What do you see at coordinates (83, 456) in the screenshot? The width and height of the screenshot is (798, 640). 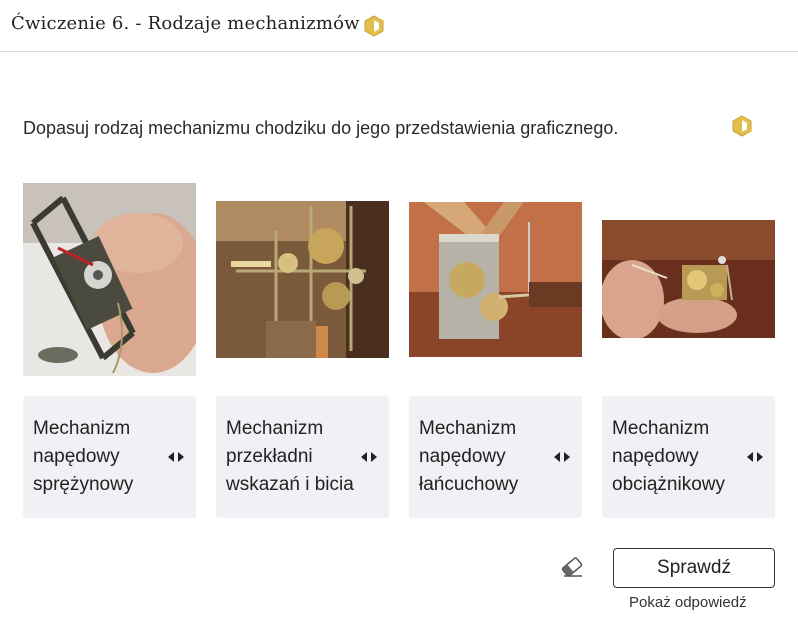 I see `answer-card-label: Mechanizm napędowy sprężynowy` at bounding box center [83, 456].